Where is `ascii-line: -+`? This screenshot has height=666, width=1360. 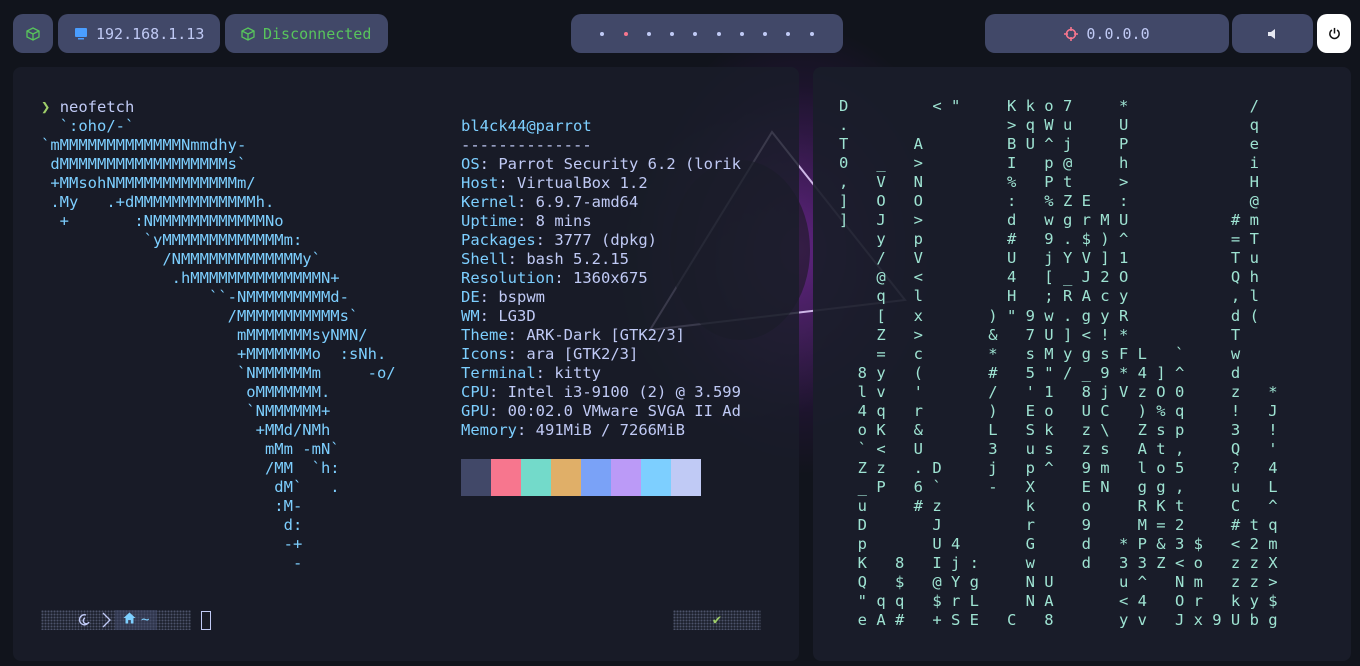 ascii-line: -+ is located at coordinates (172, 544).